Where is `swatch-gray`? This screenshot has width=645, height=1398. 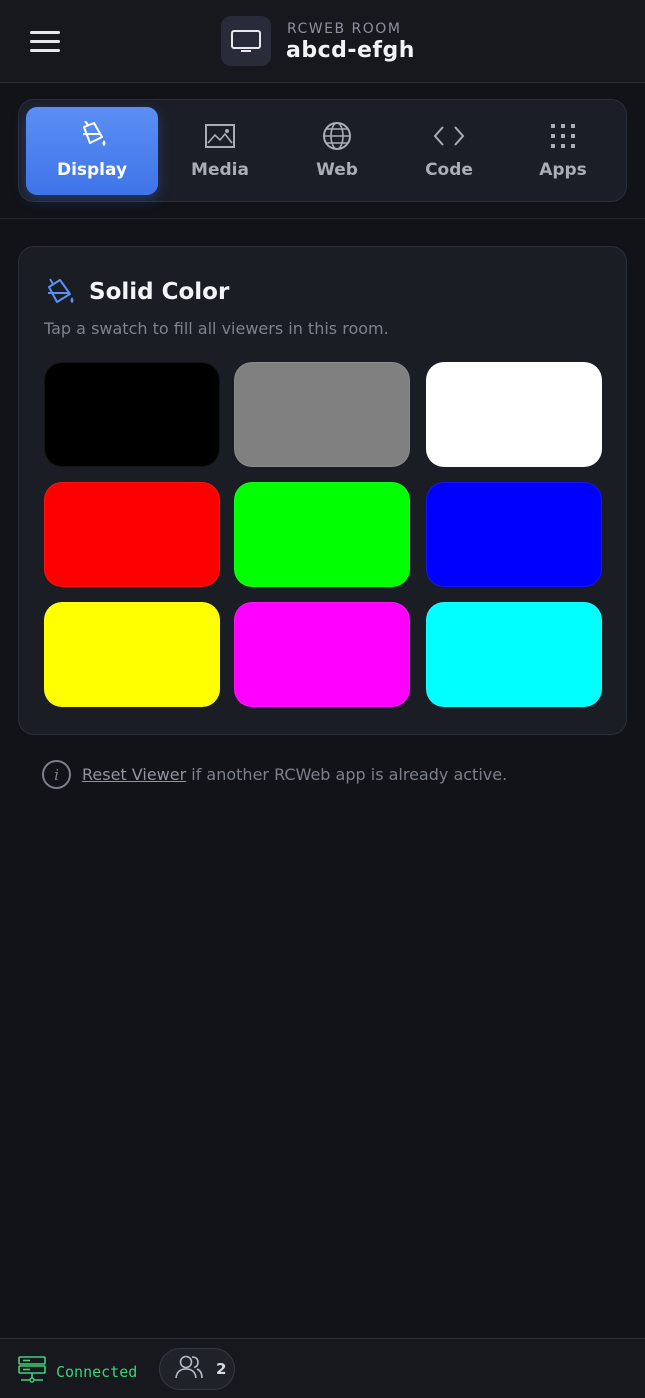
swatch-gray is located at coordinates (322, 414).